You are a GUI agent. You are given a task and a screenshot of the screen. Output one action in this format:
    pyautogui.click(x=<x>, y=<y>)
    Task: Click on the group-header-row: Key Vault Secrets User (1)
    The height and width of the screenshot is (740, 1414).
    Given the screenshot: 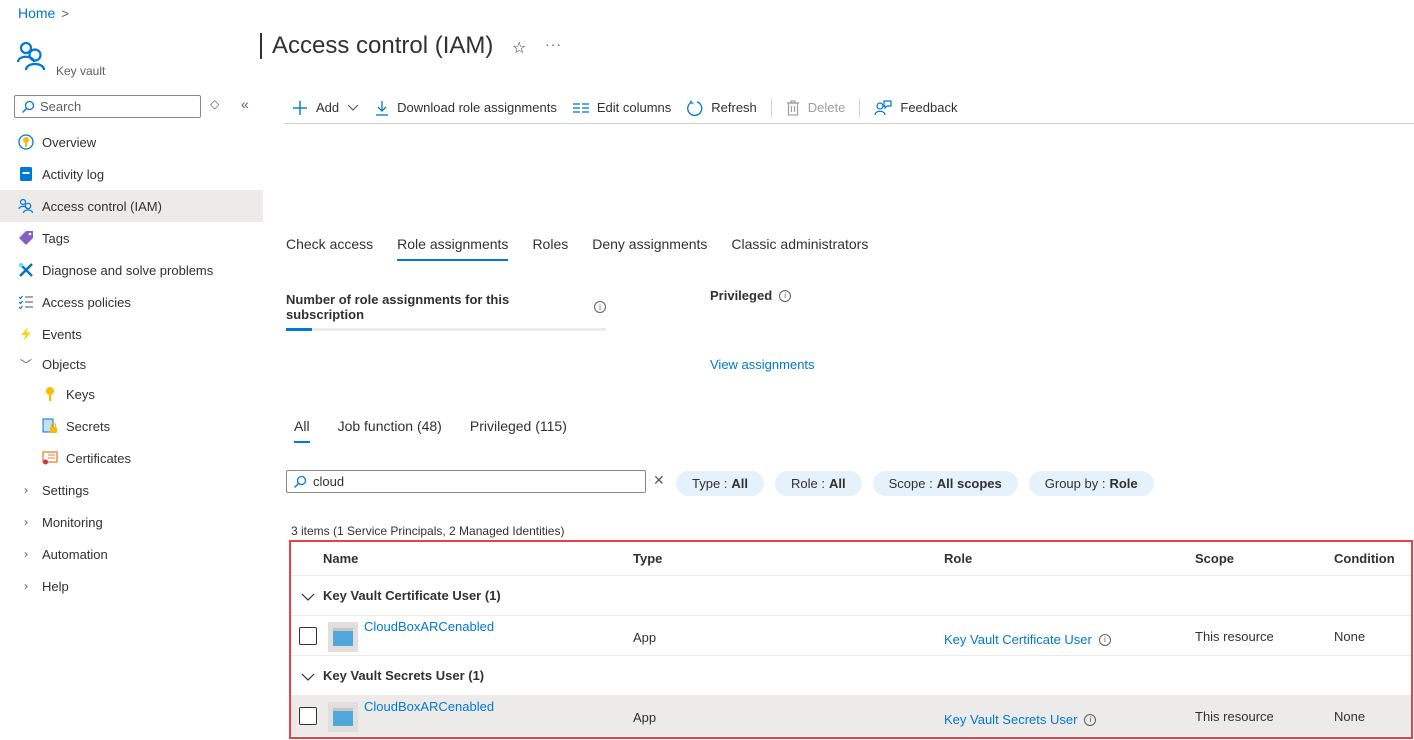 What is the action you would take?
    pyautogui.click(x=851, y=676)
    